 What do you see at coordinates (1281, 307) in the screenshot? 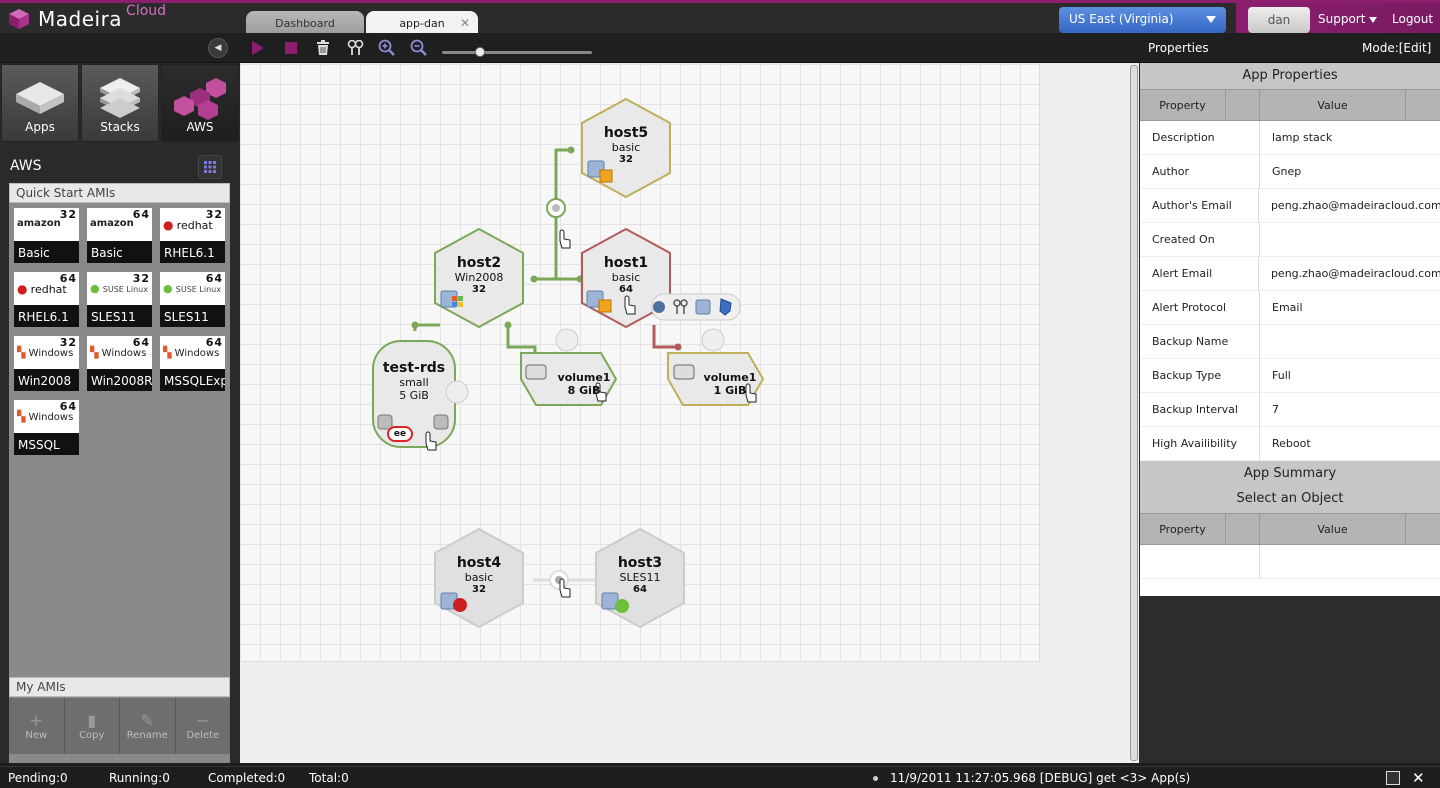
I see `property-value: Email` at bounding box center [1281, 307].